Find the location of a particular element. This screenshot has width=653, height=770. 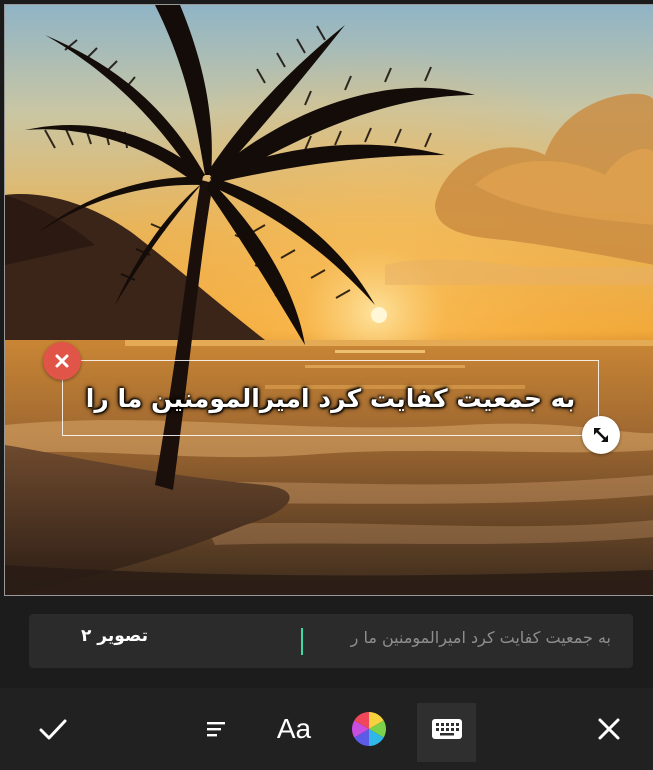

color-button is located at coordinates (369, 729).